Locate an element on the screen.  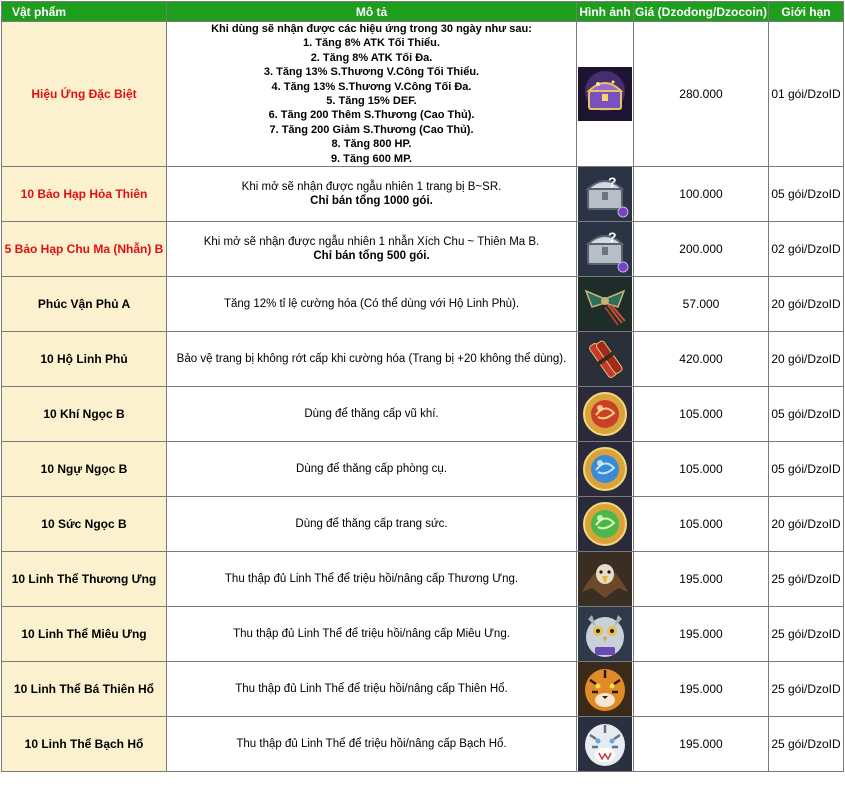
red-orb-icon is located at coordinates (605, 414).